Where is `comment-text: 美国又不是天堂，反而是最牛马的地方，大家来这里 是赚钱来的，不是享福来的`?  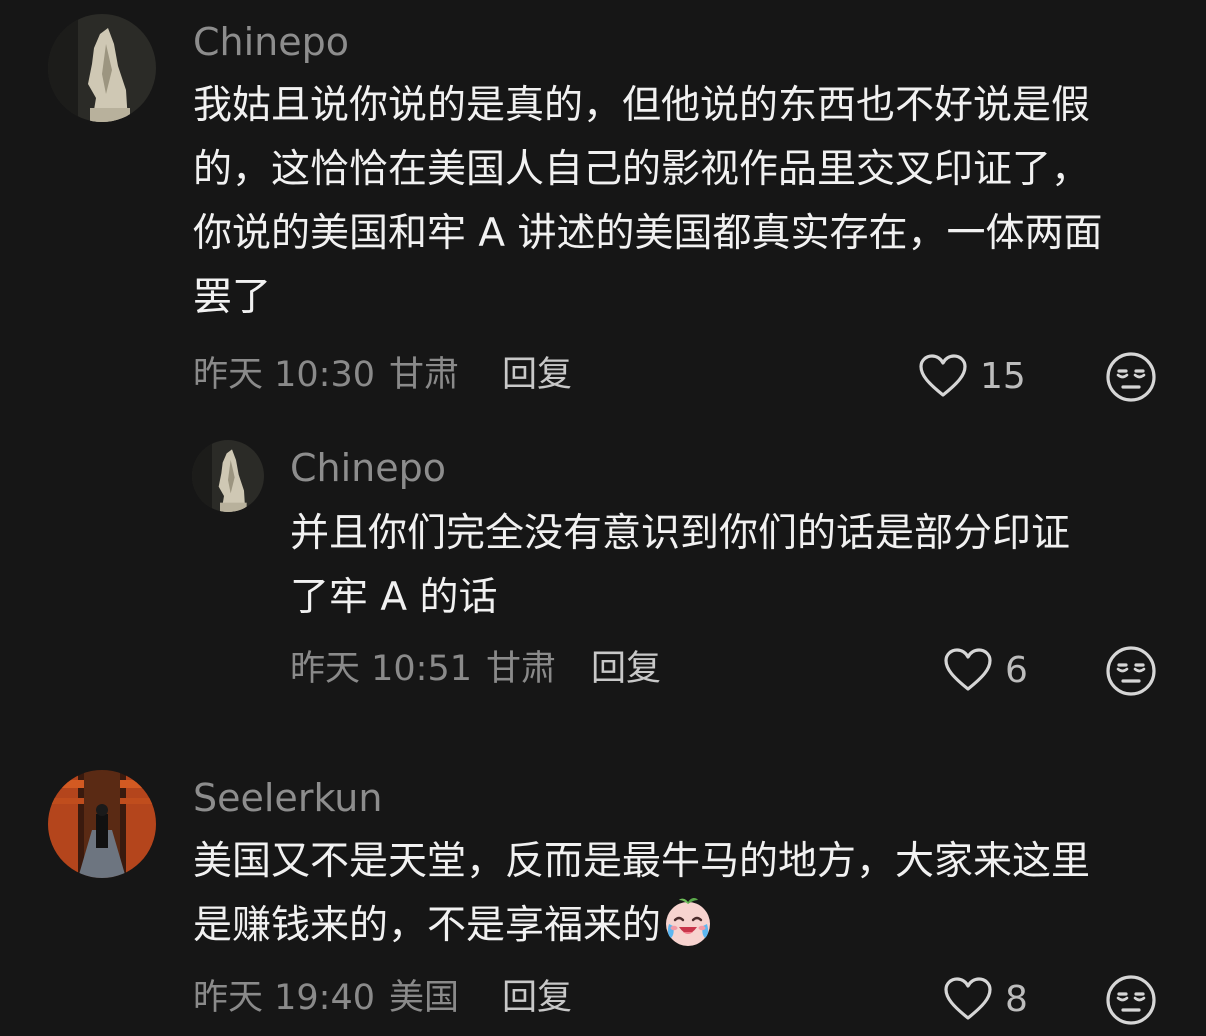
comment-text: 美国又不是天堂，反而是最牛马的地方，大家来这里 是赚钱来的，不是享福来的 is located at coordinates (641, 894).